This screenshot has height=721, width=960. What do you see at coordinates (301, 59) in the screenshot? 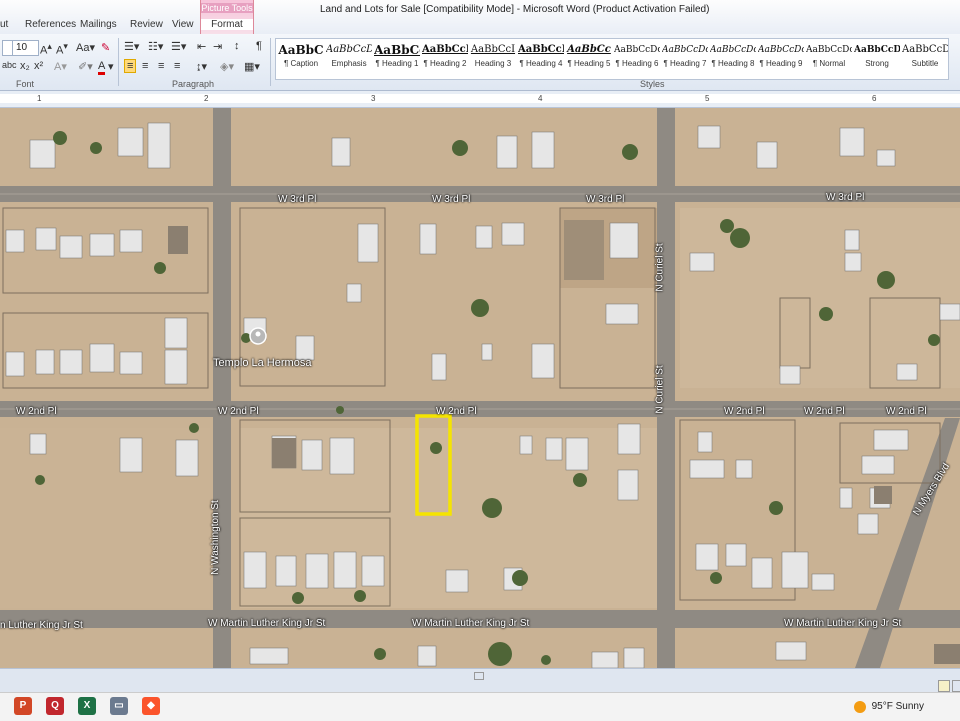
I see `style-caption: AaBbC ¶ Caption` at bounding box center [301, 59].